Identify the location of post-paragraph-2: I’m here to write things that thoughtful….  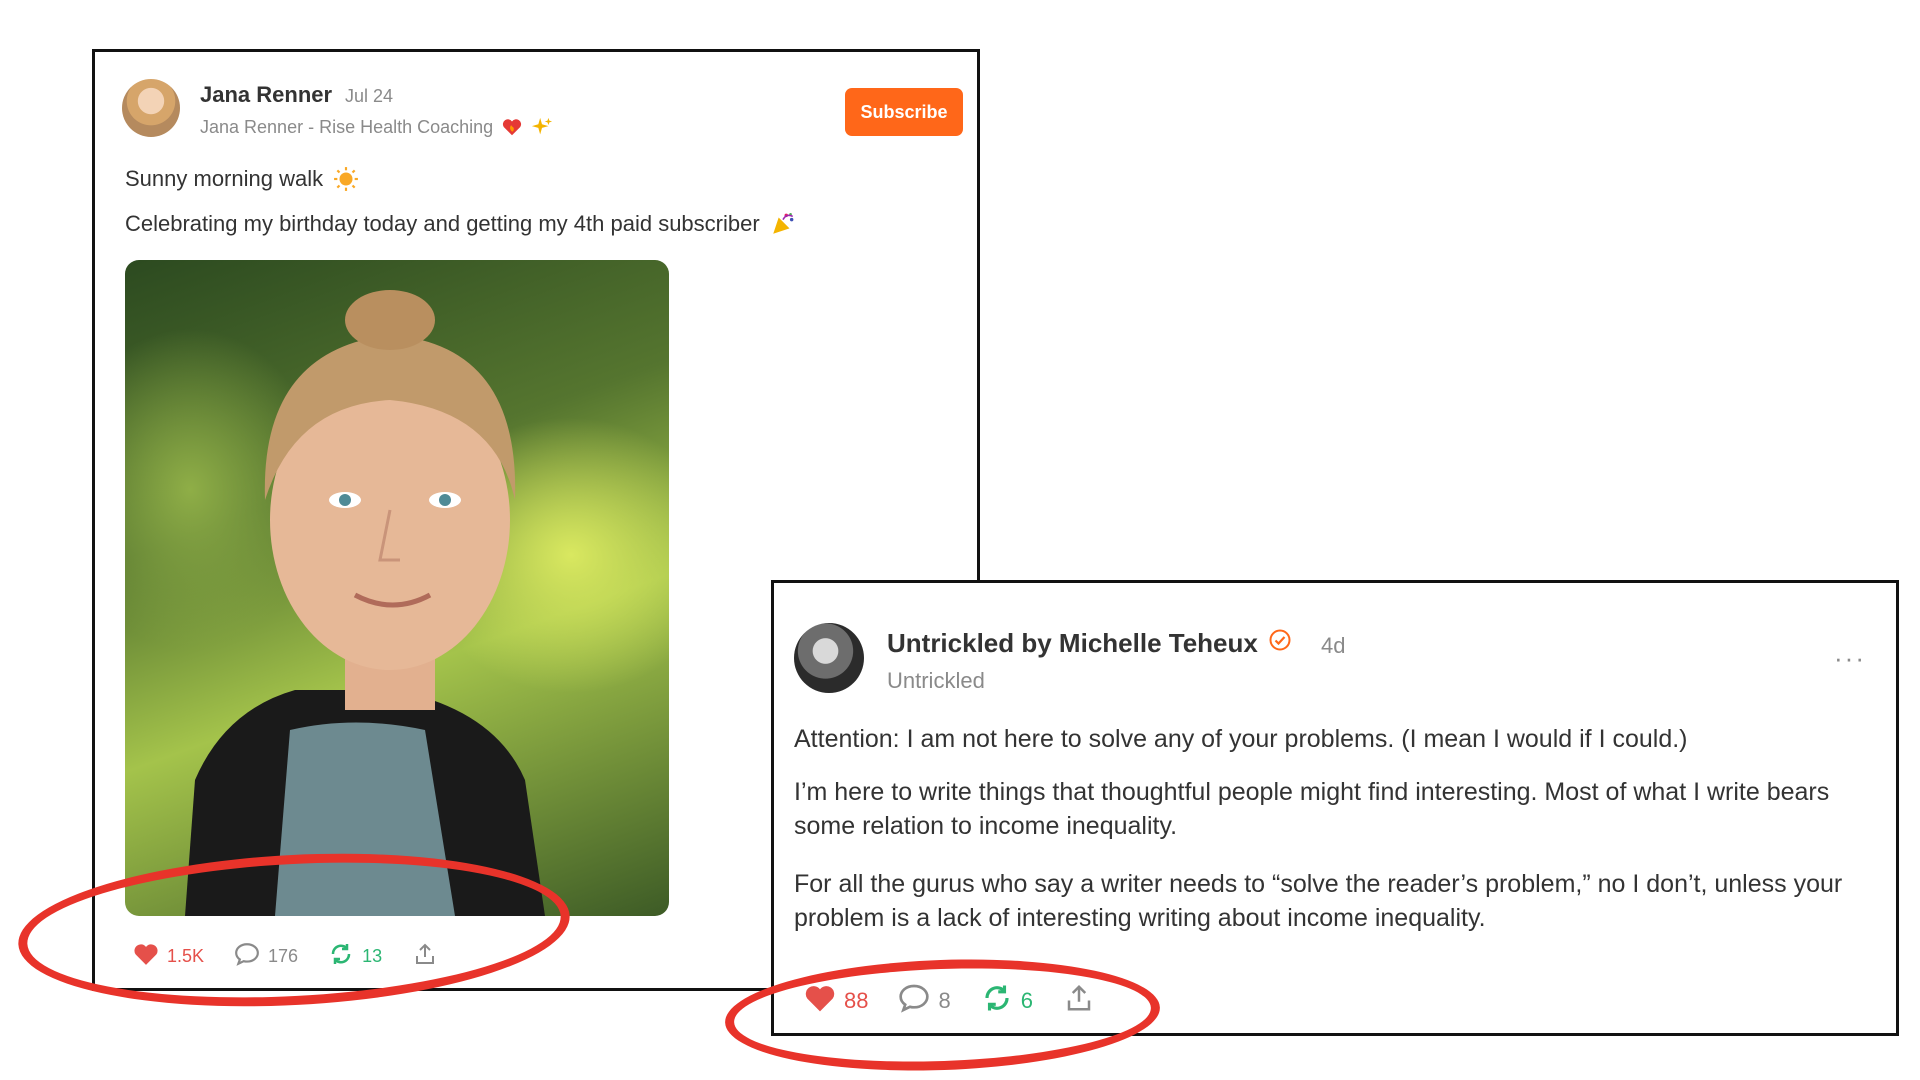
(1312, 809).